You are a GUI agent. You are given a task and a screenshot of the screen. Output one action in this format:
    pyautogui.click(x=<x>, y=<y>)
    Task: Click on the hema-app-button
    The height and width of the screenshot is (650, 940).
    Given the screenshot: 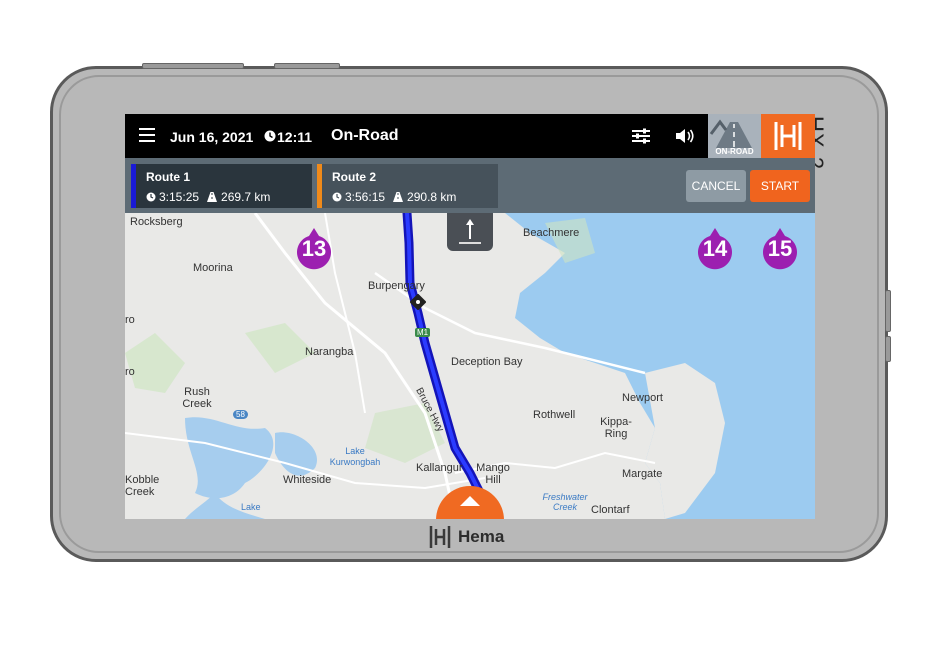 What is the action you would take?
    pyautogui.click(x=788, y=136)
    